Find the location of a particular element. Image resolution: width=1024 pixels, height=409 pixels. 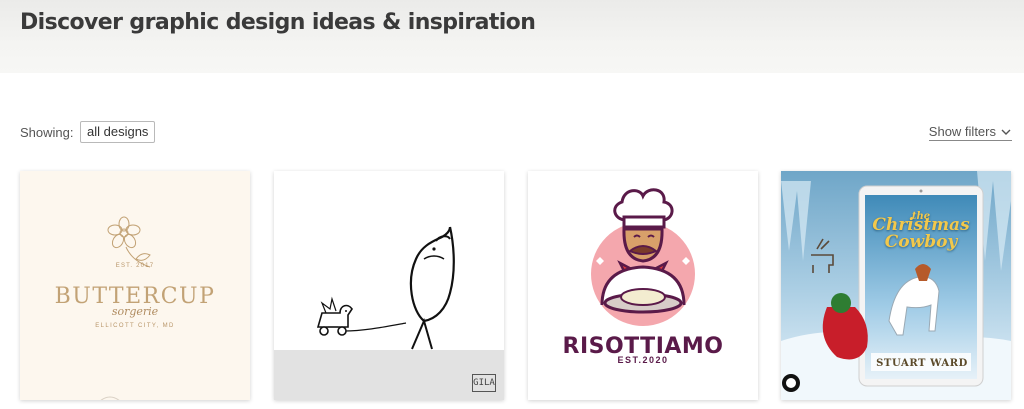

show-filters-toggle: Show filters is located at coordinates (970, 132).